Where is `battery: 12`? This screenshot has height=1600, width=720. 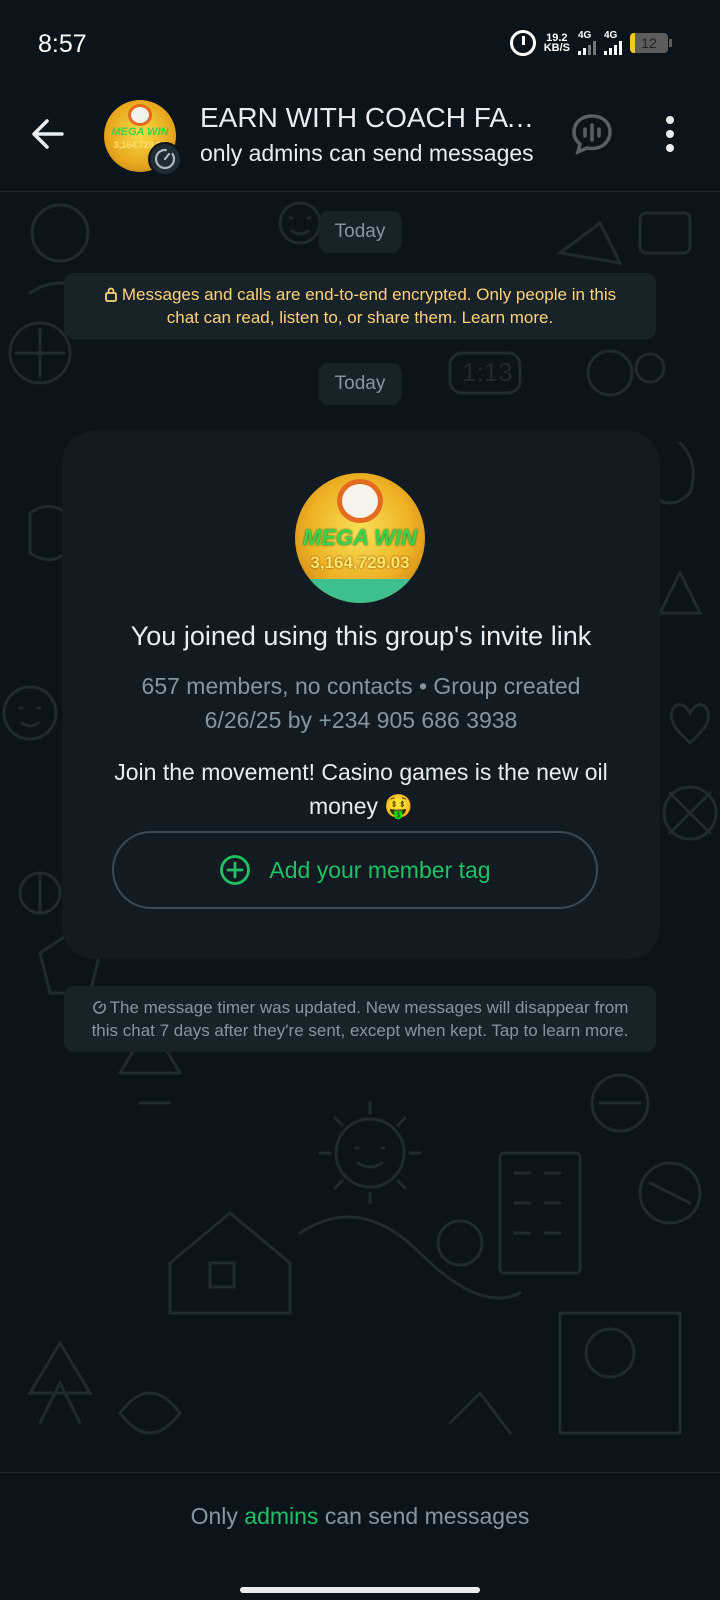
battery: 12 is located at coordinates (649, 43).